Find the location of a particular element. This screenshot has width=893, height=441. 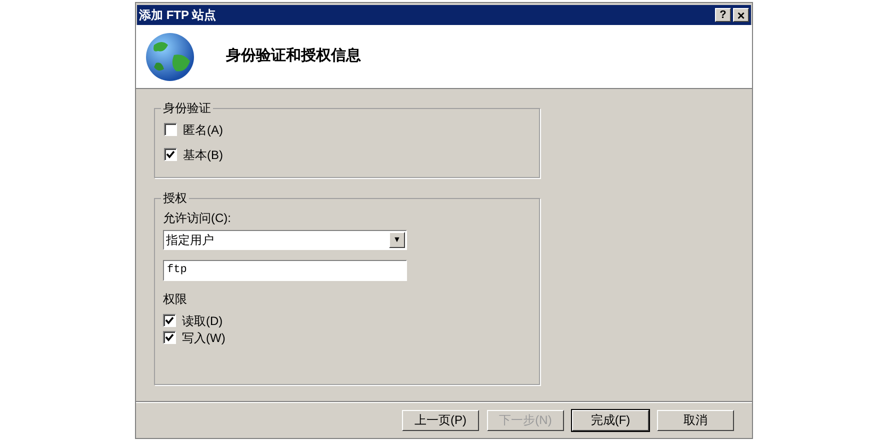

dialog-button: 完成(F) is located at coordinates (610, 420).